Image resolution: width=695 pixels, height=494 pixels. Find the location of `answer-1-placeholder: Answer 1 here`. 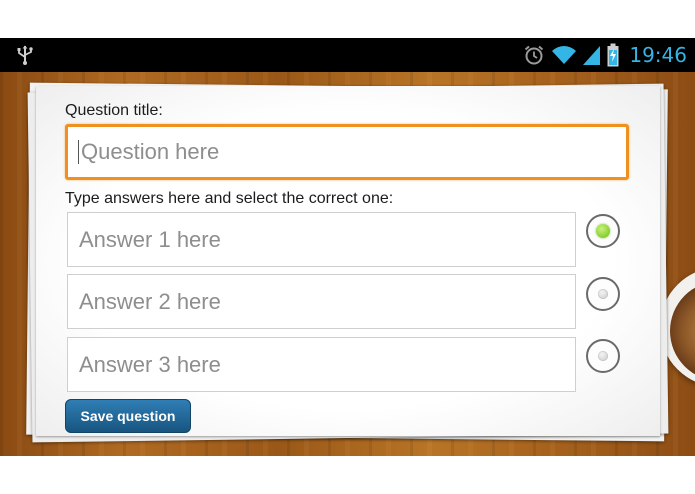

answer-1-placeholder: Answer 1 here is located at coordinates (150, 239).